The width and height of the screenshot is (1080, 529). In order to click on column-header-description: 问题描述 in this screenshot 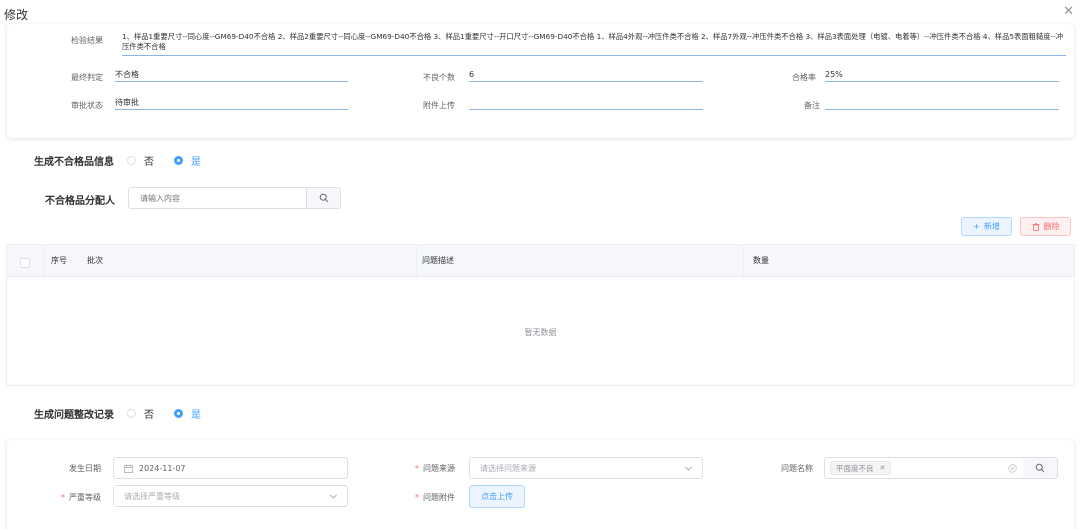, I will do `click(438, 260)`.